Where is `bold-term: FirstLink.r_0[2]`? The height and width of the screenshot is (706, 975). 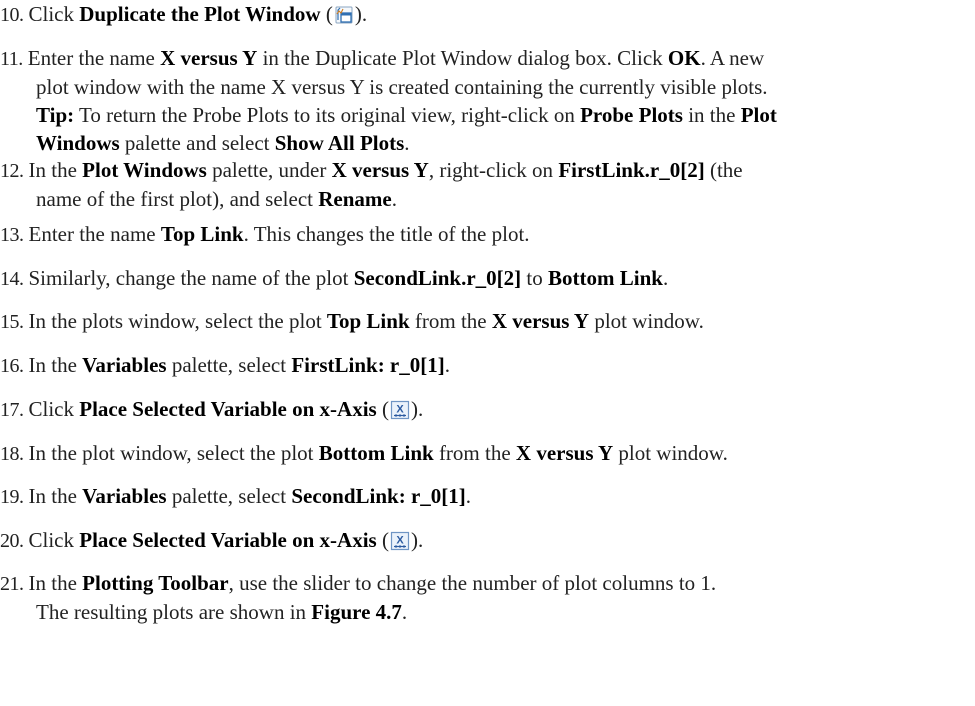 bold-term: FirstLink.r_0[2] is located at coordinates (631, 170).